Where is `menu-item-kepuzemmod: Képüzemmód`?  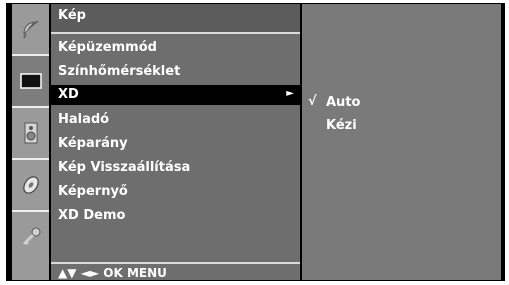
menu-item-kepuzemmod: Képüzemmód is located at coordinates (175, 48).